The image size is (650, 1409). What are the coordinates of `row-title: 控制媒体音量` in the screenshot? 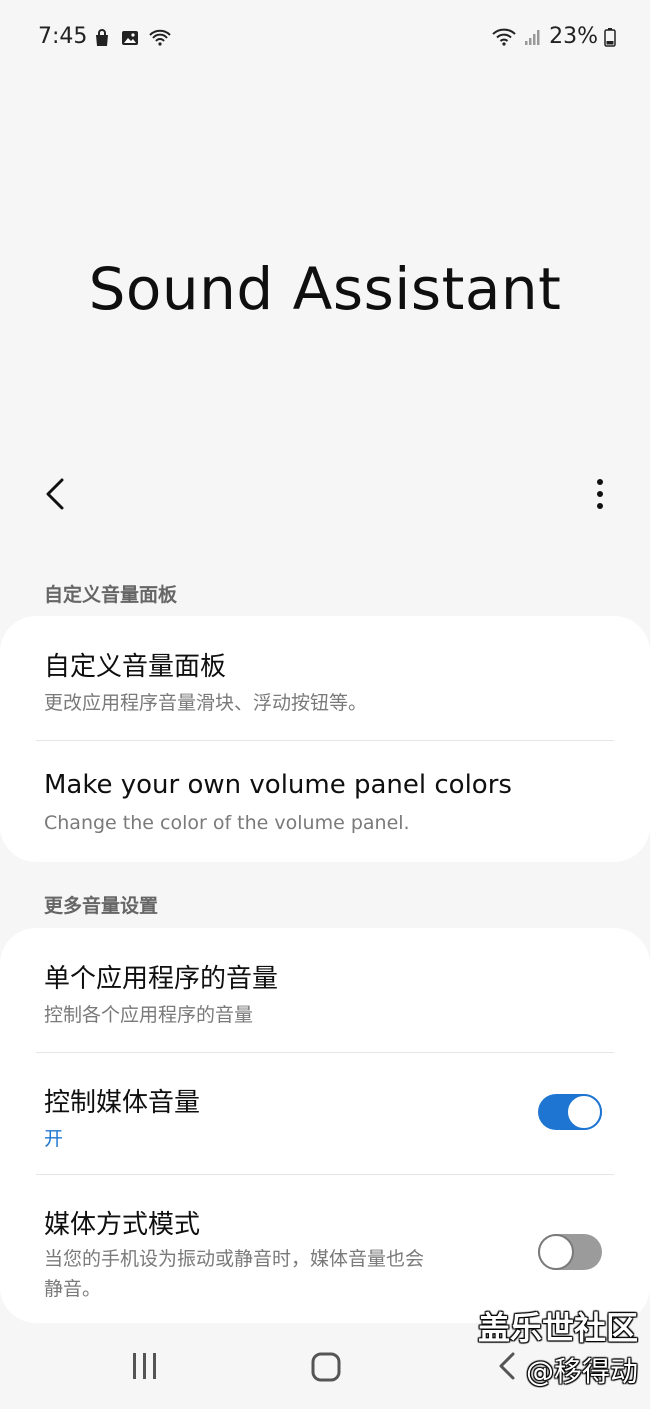 It's located at (122, 1103).